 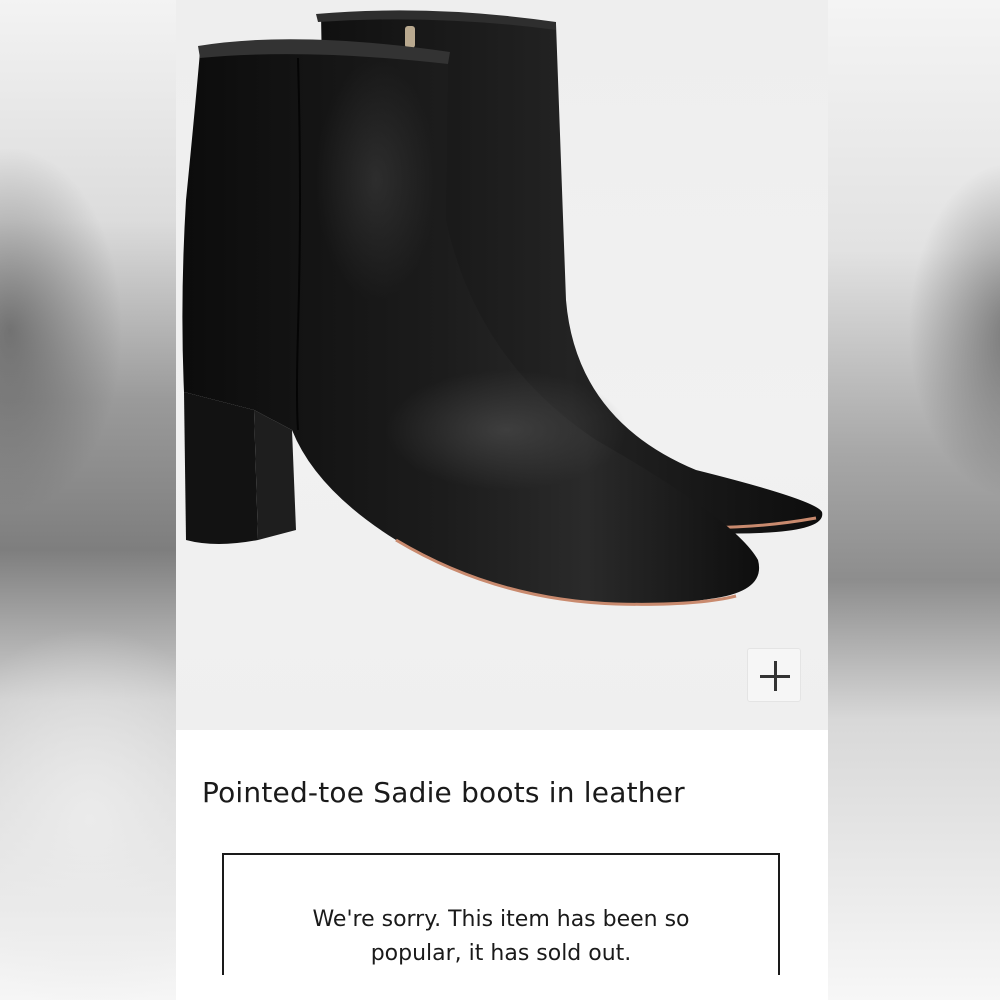 I want to click on sold-out-line-2: popular, it has sold out., so click(x=501, y=953).